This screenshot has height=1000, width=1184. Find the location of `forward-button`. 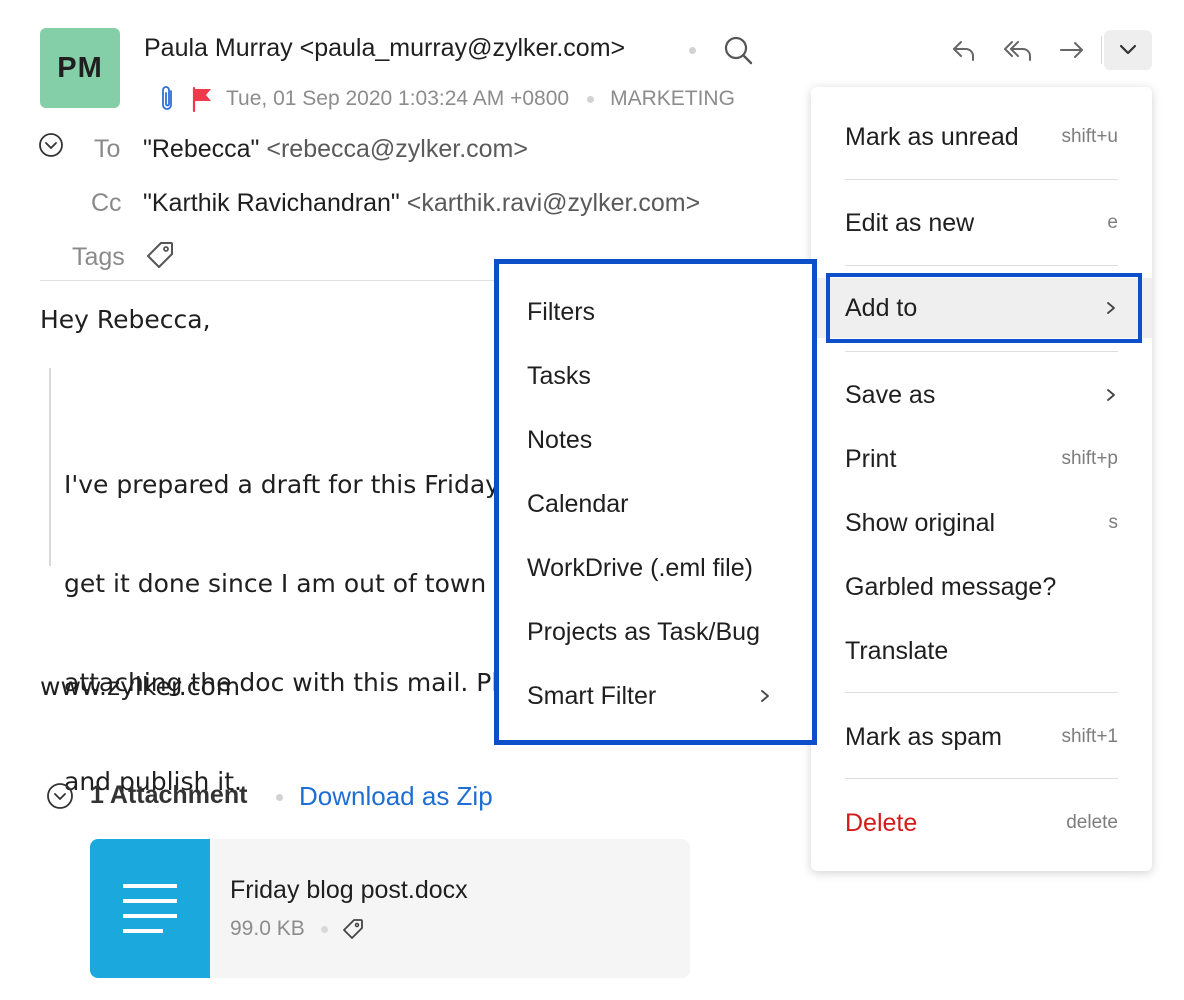

forward-button is located at coordinates (1072, 50).